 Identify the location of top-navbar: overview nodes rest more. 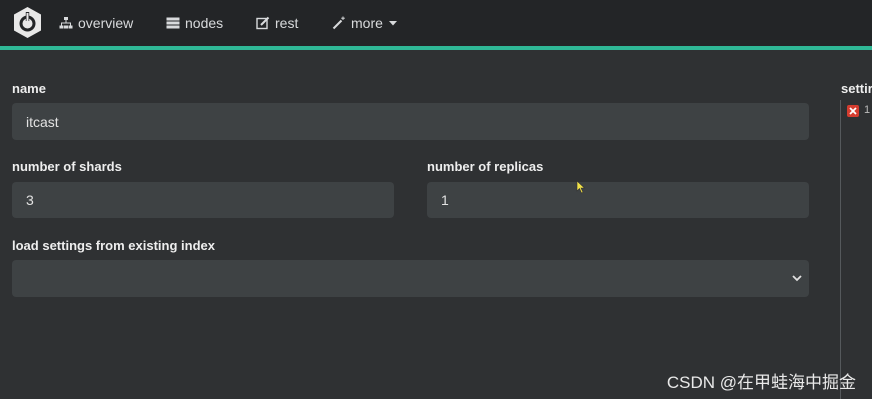
(436, 23).